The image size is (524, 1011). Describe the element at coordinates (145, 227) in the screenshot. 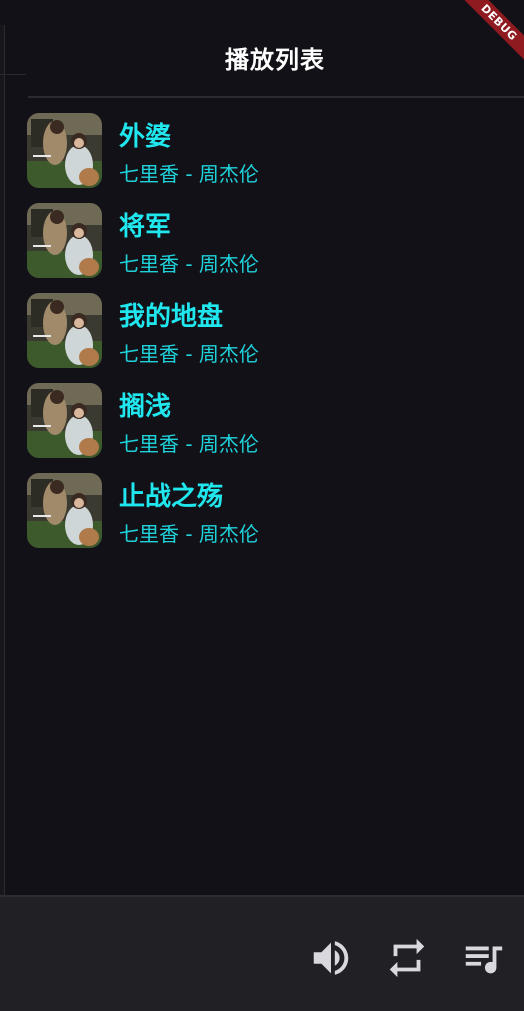

I see `song-title: 将军` at that location.